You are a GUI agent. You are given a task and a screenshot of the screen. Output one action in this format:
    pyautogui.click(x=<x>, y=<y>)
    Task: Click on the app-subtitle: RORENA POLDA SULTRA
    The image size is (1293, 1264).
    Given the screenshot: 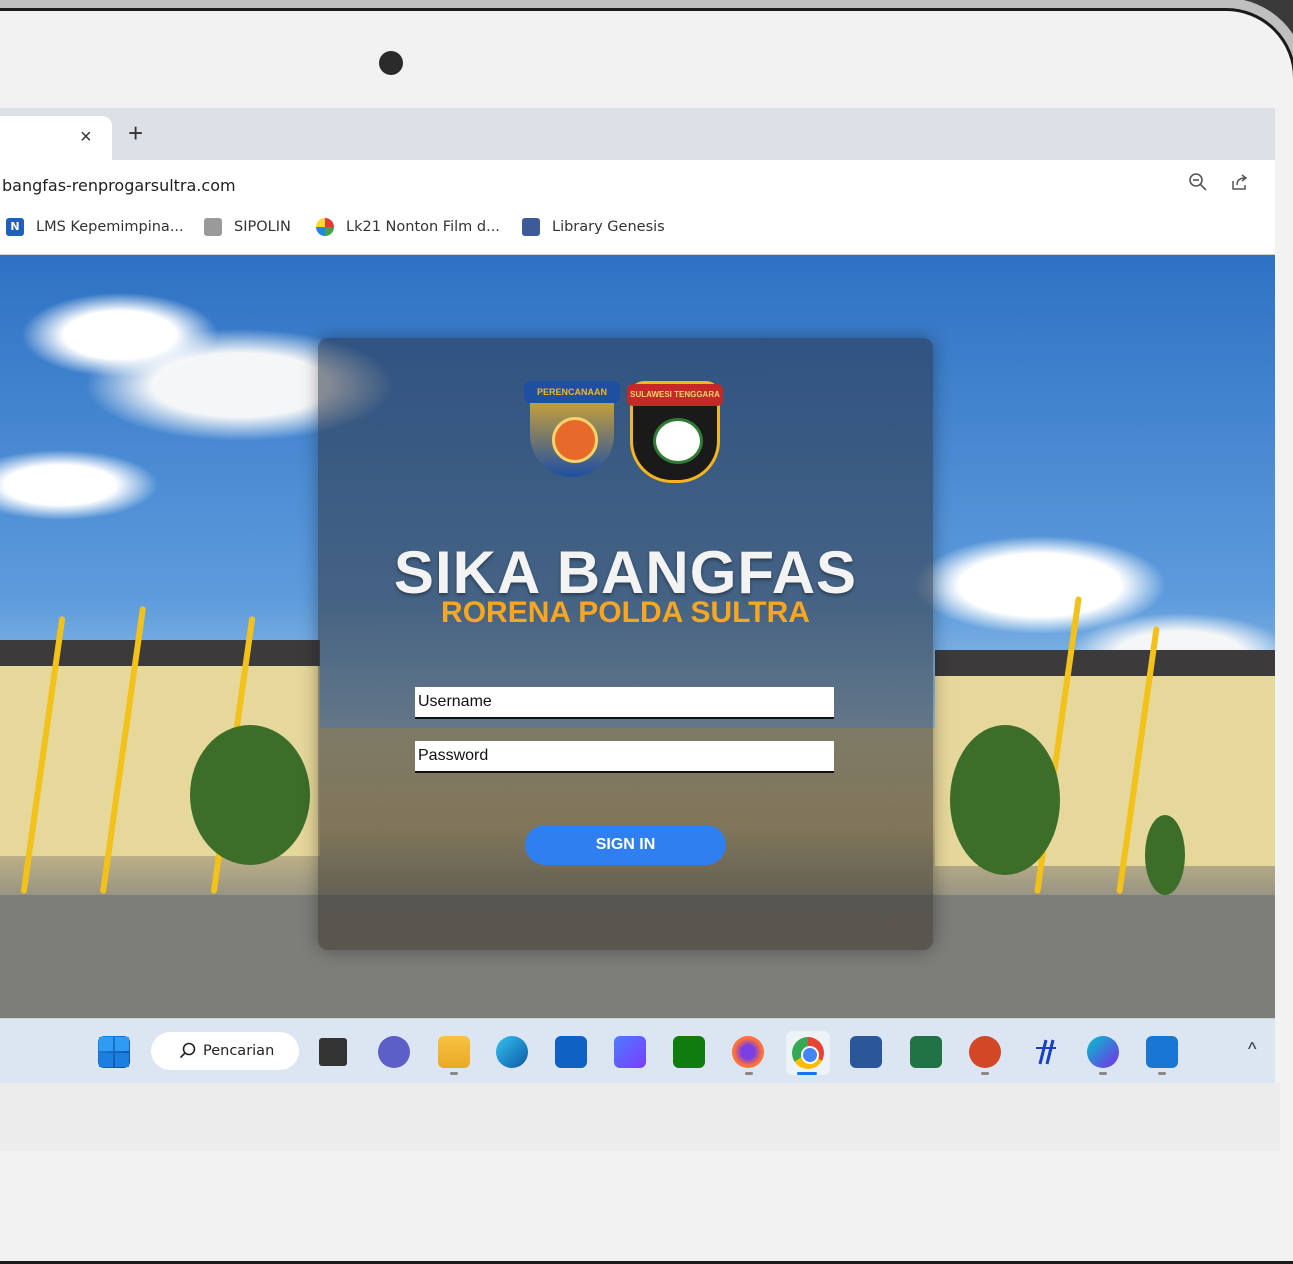 What is the action you would take?
    pyautogui.click(x=625, y=612)
    